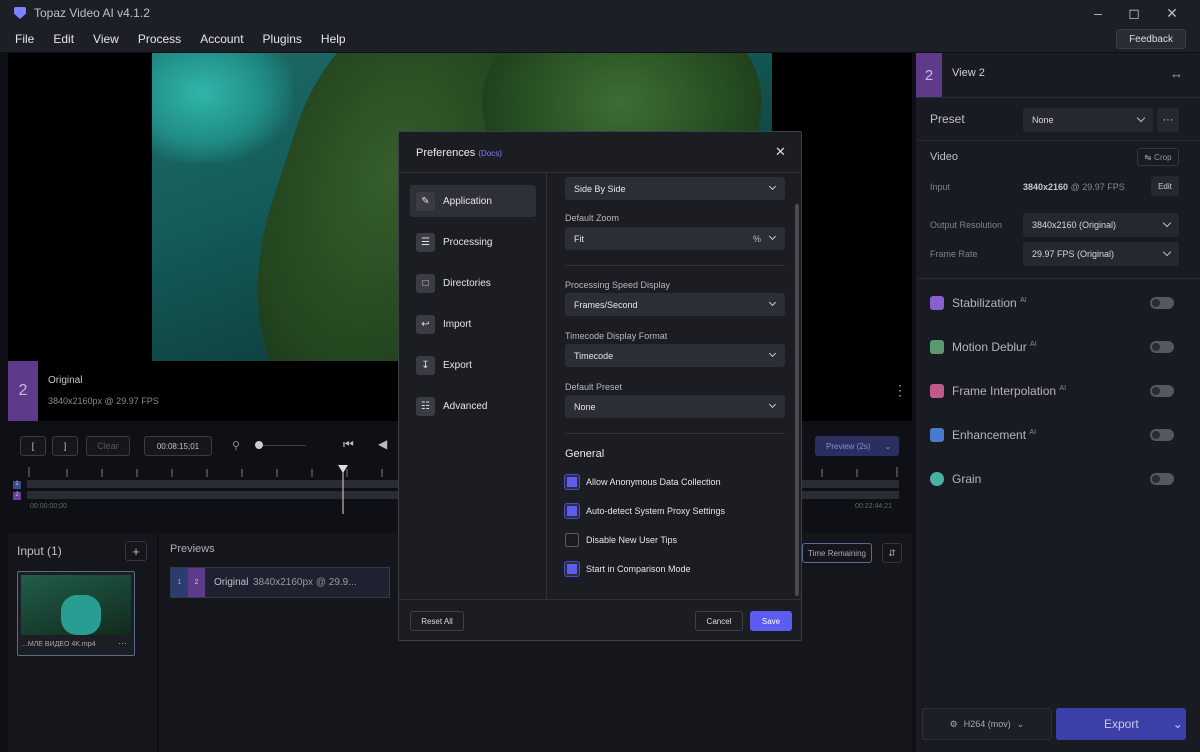  Describe the element at coordinates (719, 621) in the screenshot. I see `cancel-button: Cancel` at that location.